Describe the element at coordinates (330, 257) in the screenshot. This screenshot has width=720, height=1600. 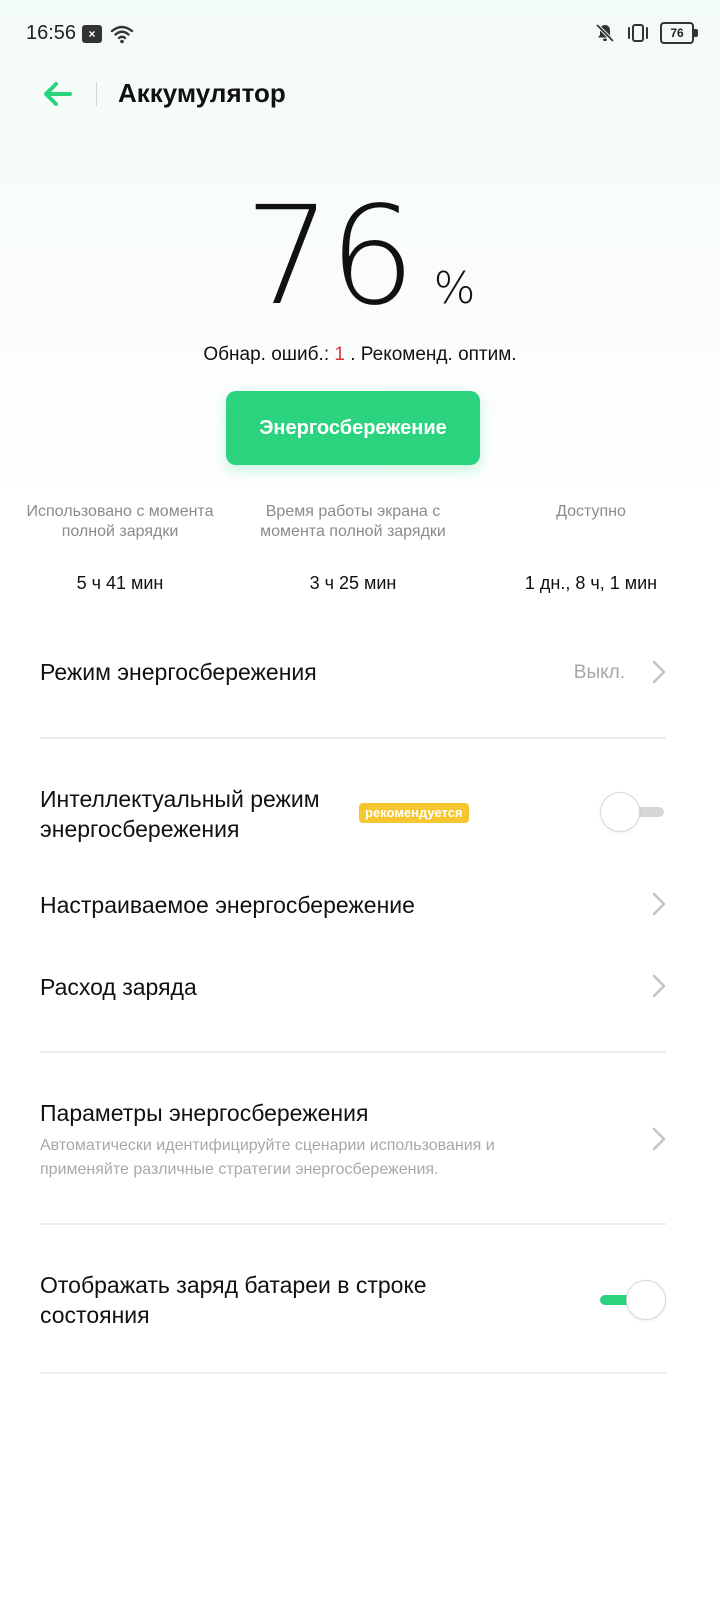
I see `battery-percent-value: 76` at that location.